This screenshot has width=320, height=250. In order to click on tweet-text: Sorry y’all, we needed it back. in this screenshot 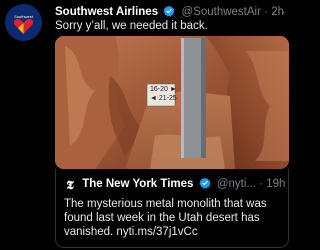, I will do `click(131, 26)`.